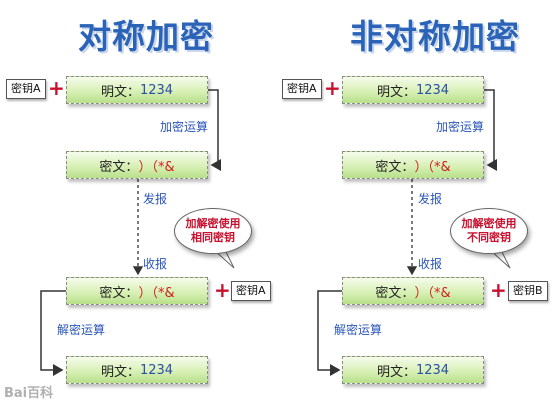 The image size is (553, 415). What do you see at coordinates (119, 167) in the screenshot?
I see `left-ciphertext-top-label: 密文：` at bounding box center [119, 167].